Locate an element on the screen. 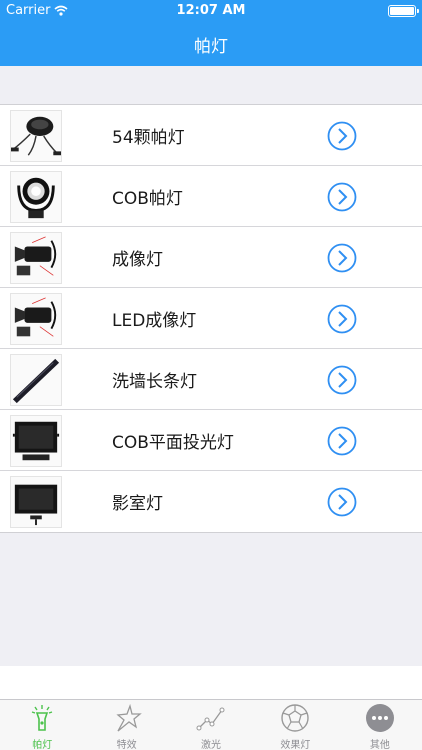  studio-light-icon is located at coordinates (36, 502).